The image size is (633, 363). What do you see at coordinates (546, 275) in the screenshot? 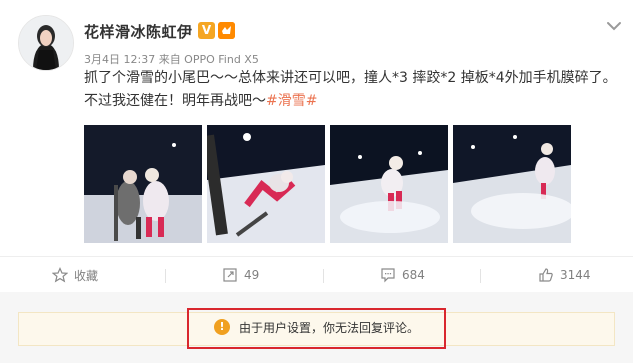
I see `thumbs-up-icon` at bounding box center [546, 275].